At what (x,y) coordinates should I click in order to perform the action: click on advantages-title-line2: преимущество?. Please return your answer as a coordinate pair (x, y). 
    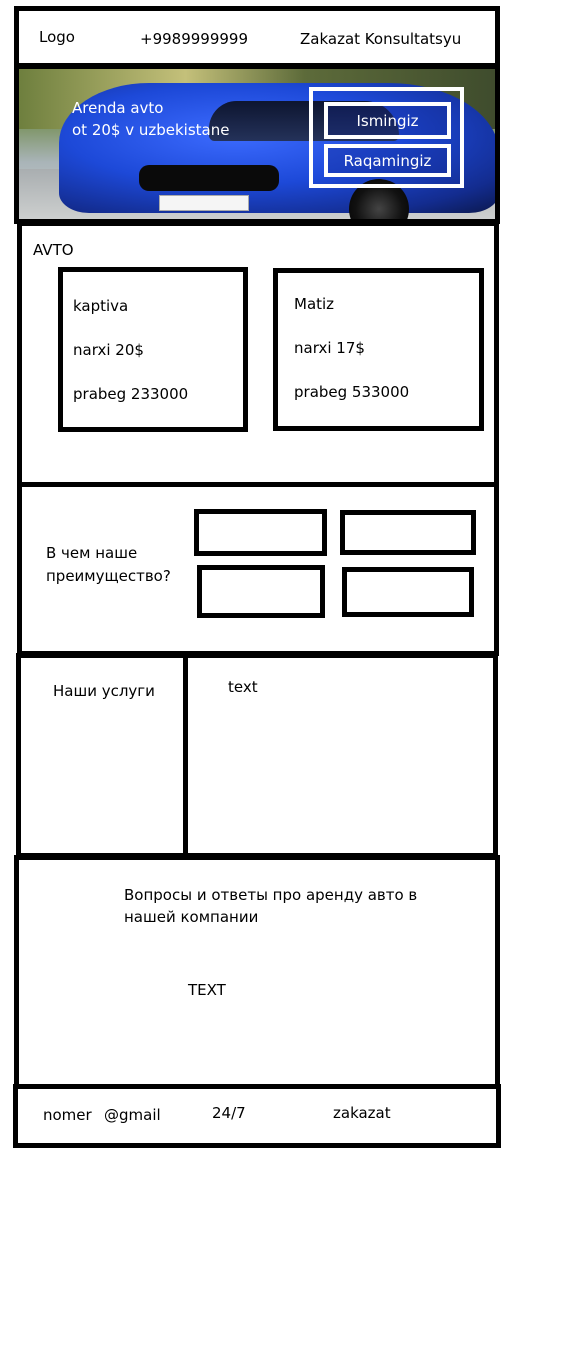
    Looking at the image, I should click on (108, 576).